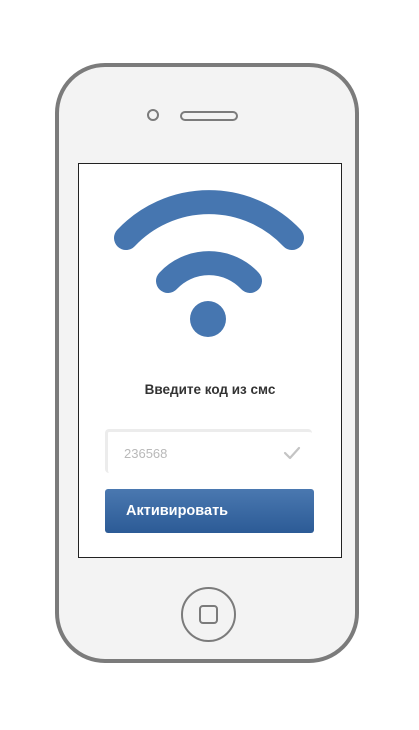 This screenshot has width=419, height=730. I want to click on sms-code-field, so click(208, 451).